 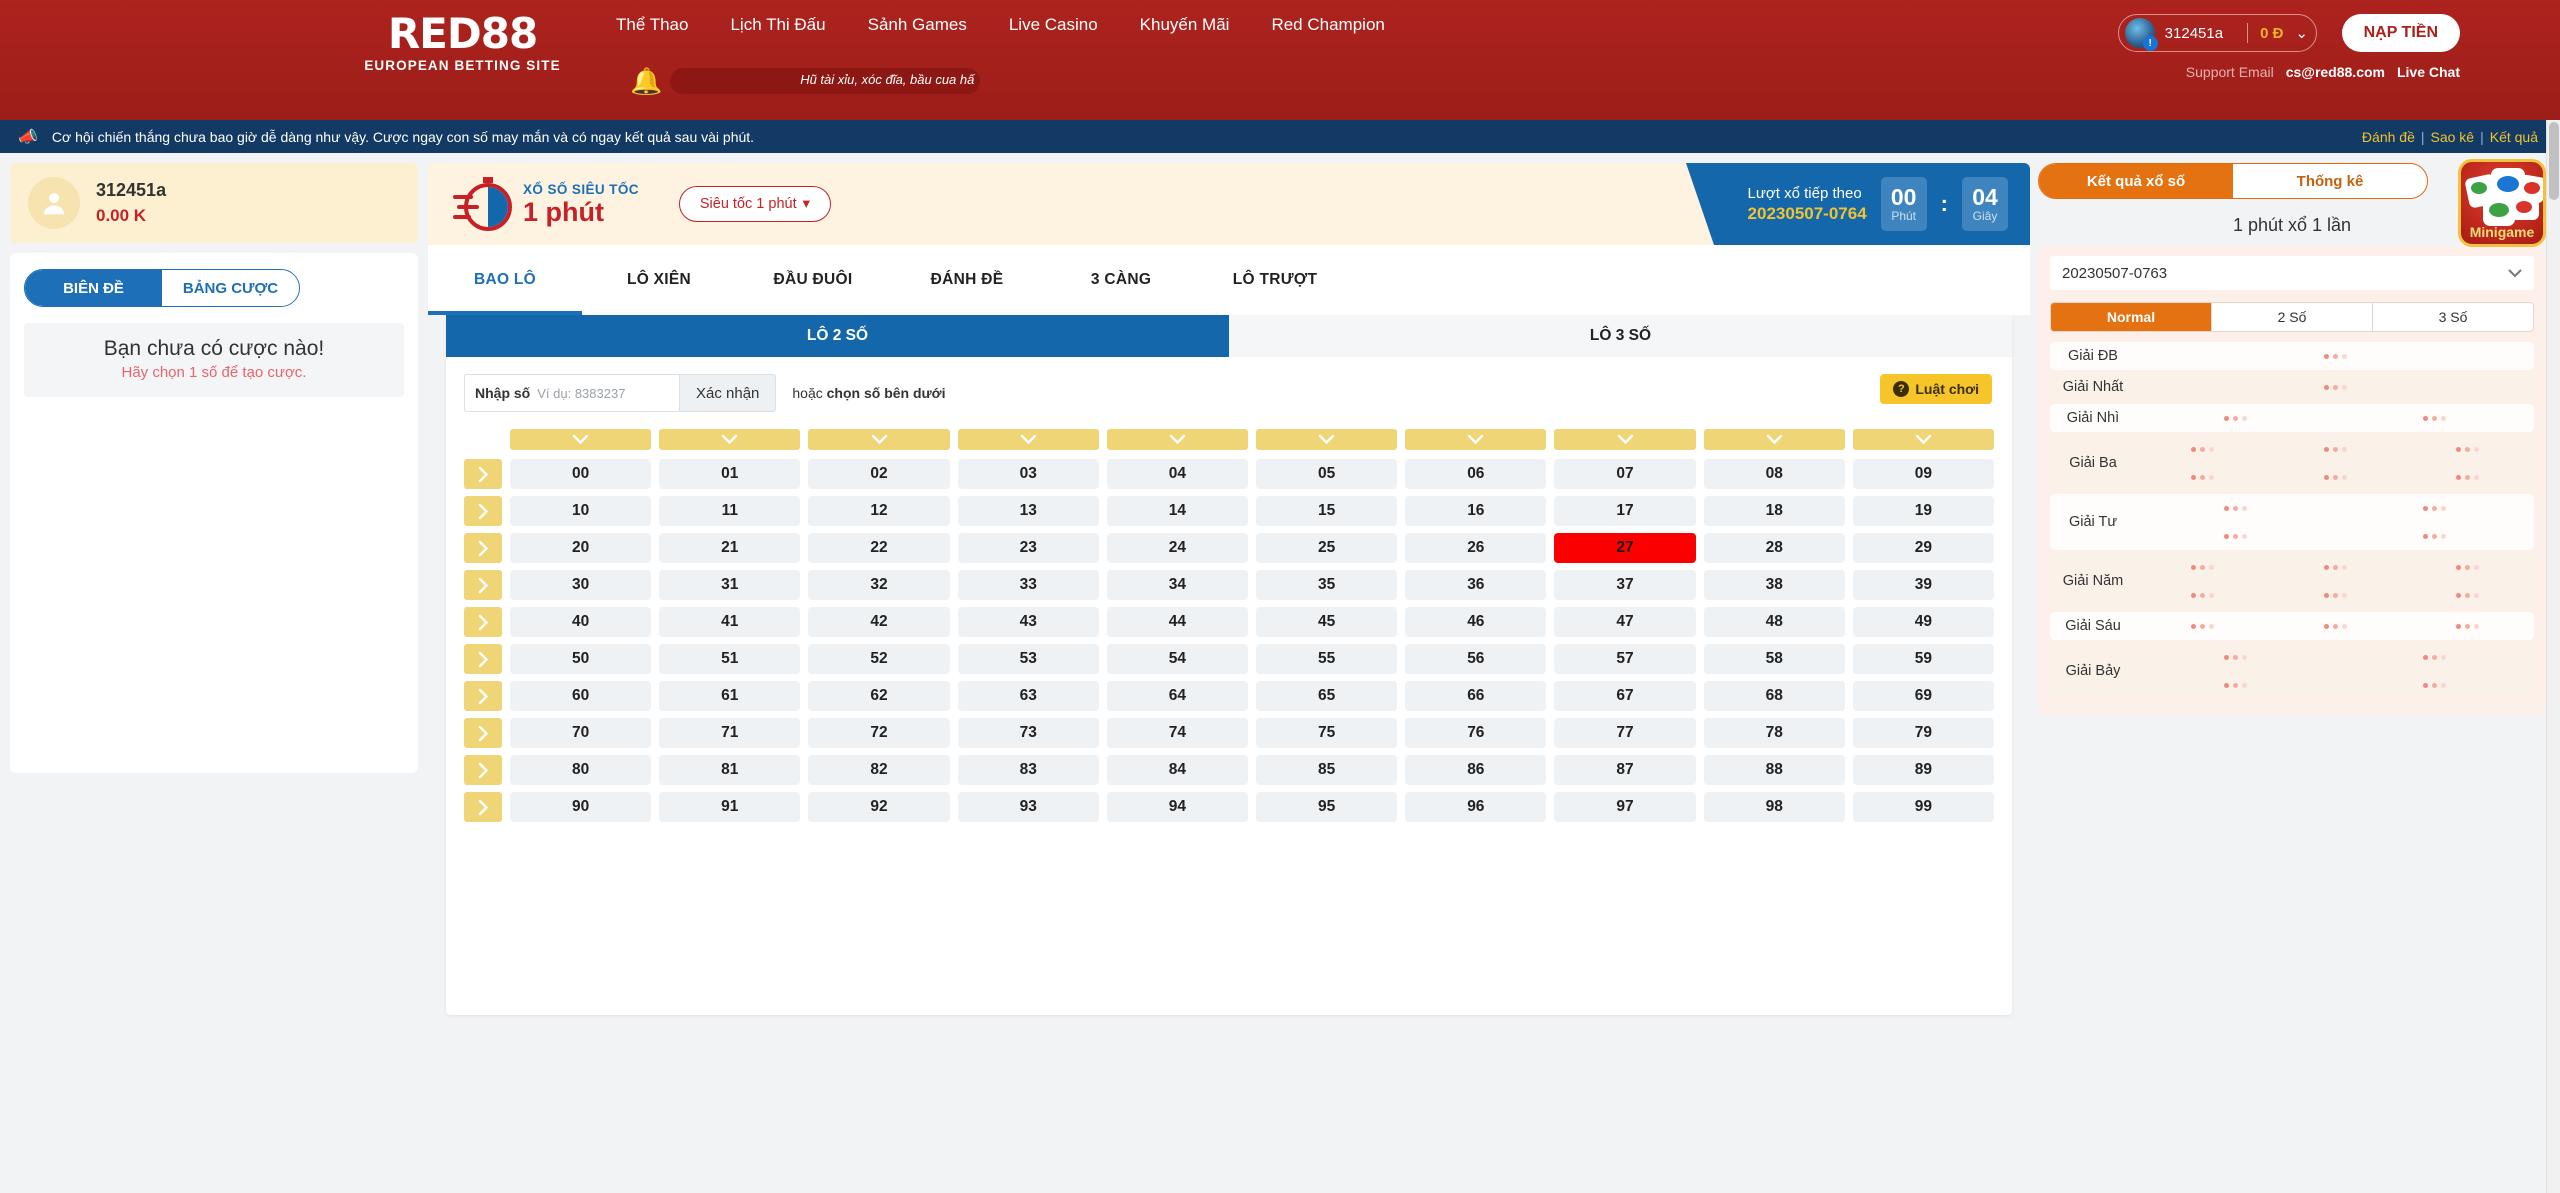 What do you see at coordinates (879, 770) in the screenshot?
I see `number-cell-82: 82` at bounding box center [879, 770].